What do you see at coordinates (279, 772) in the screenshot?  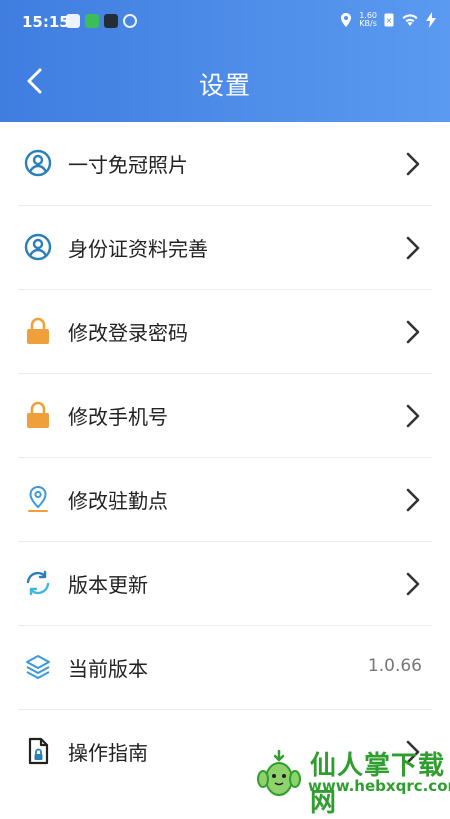 I see `cactus-logo-icon` at bounding box center [279, 772].